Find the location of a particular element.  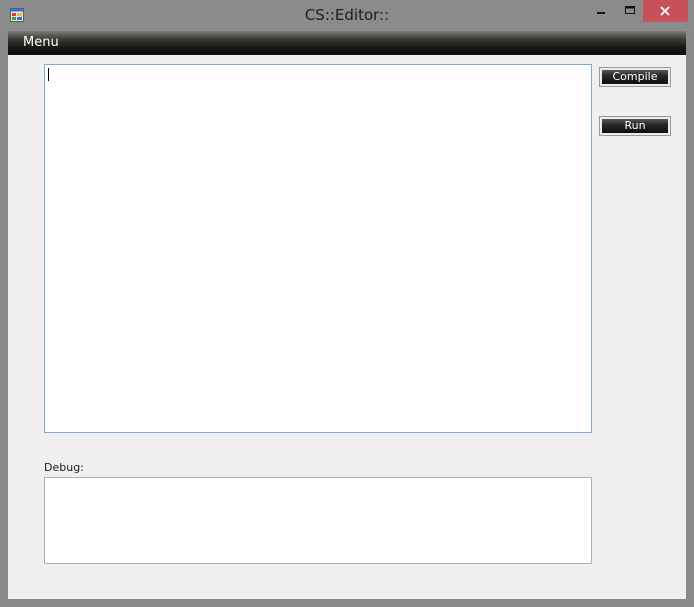

compile-button: Compile is located at coordinates (635, 77).